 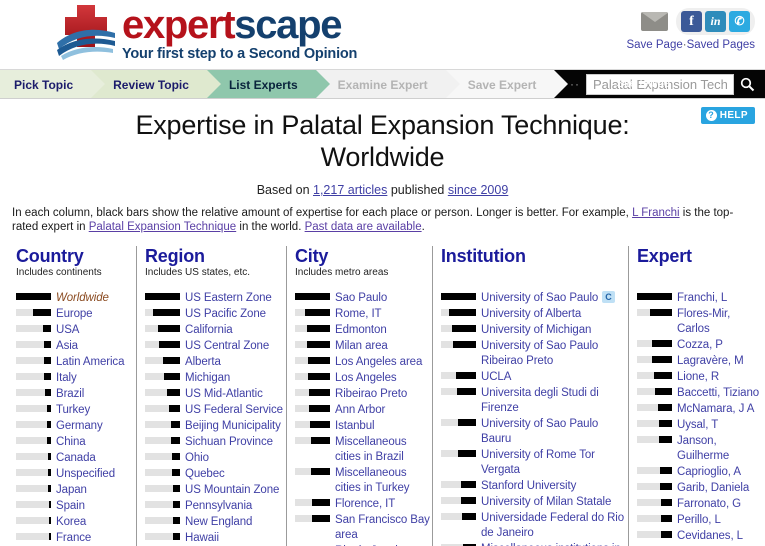 I want to click on list-item: Caprioglio, A, so click(x=701, y=471).